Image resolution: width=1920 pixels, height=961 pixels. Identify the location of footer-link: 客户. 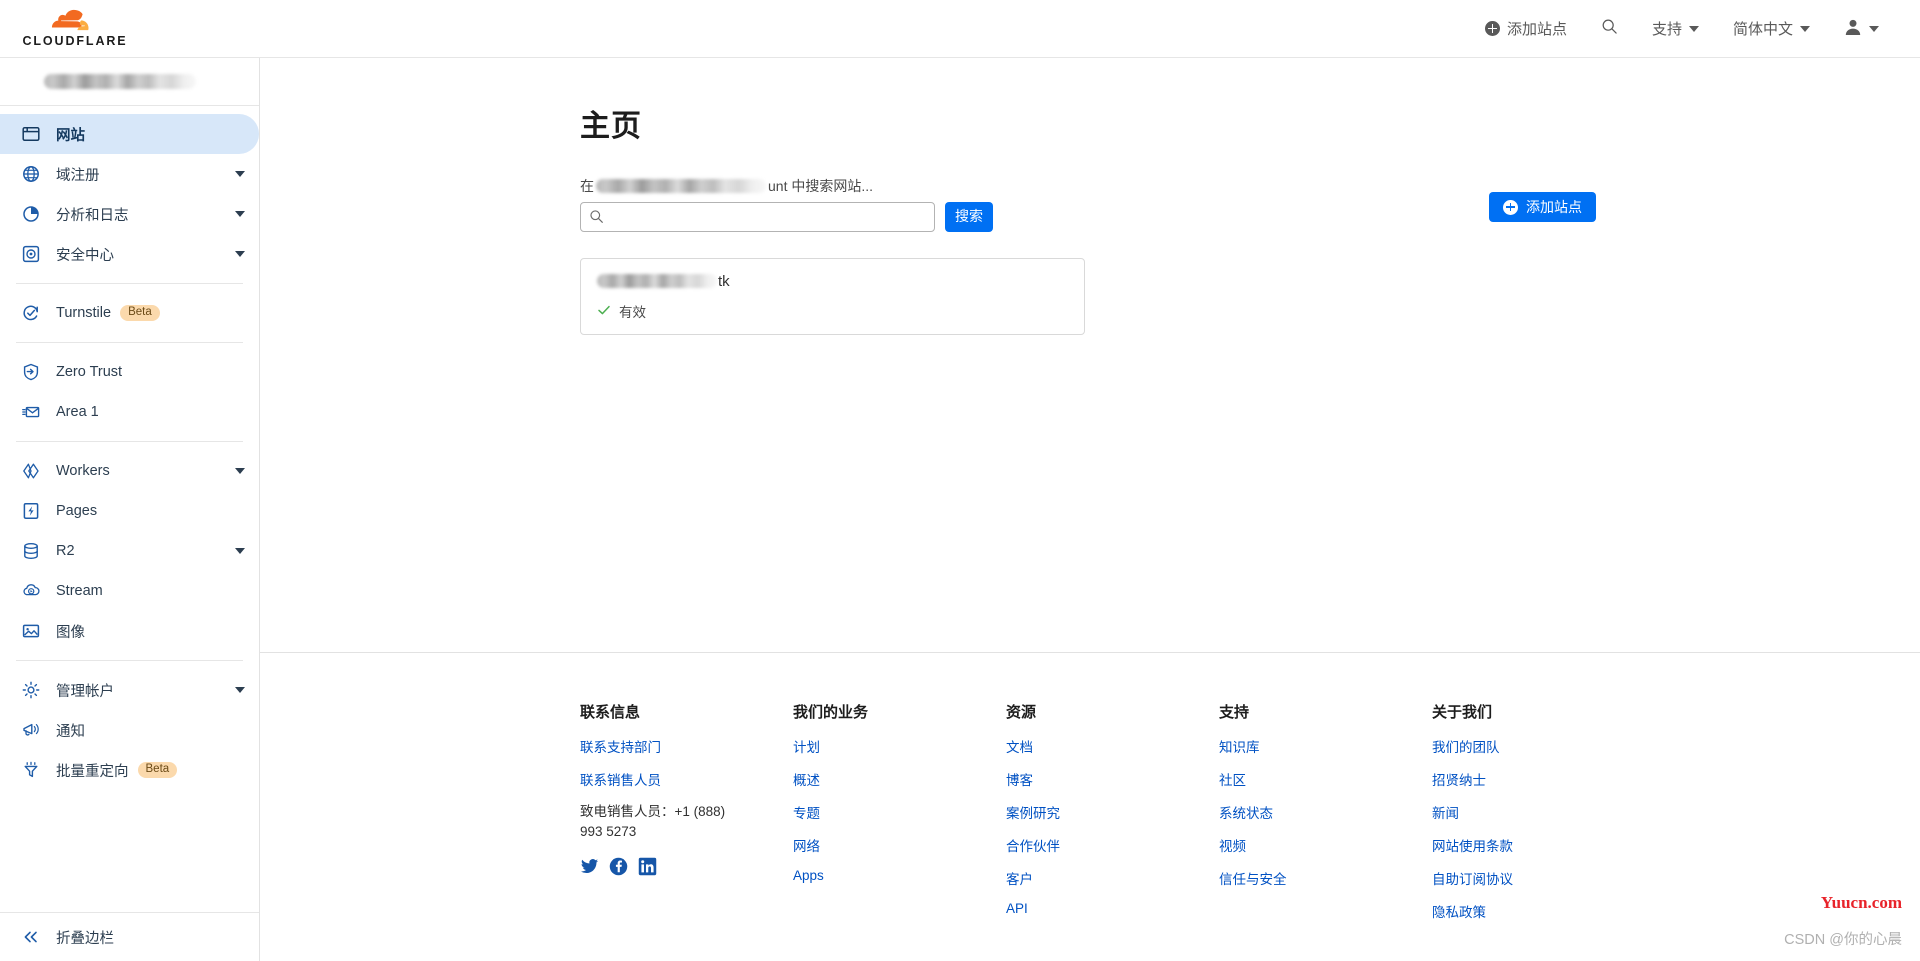
(1112, 878).